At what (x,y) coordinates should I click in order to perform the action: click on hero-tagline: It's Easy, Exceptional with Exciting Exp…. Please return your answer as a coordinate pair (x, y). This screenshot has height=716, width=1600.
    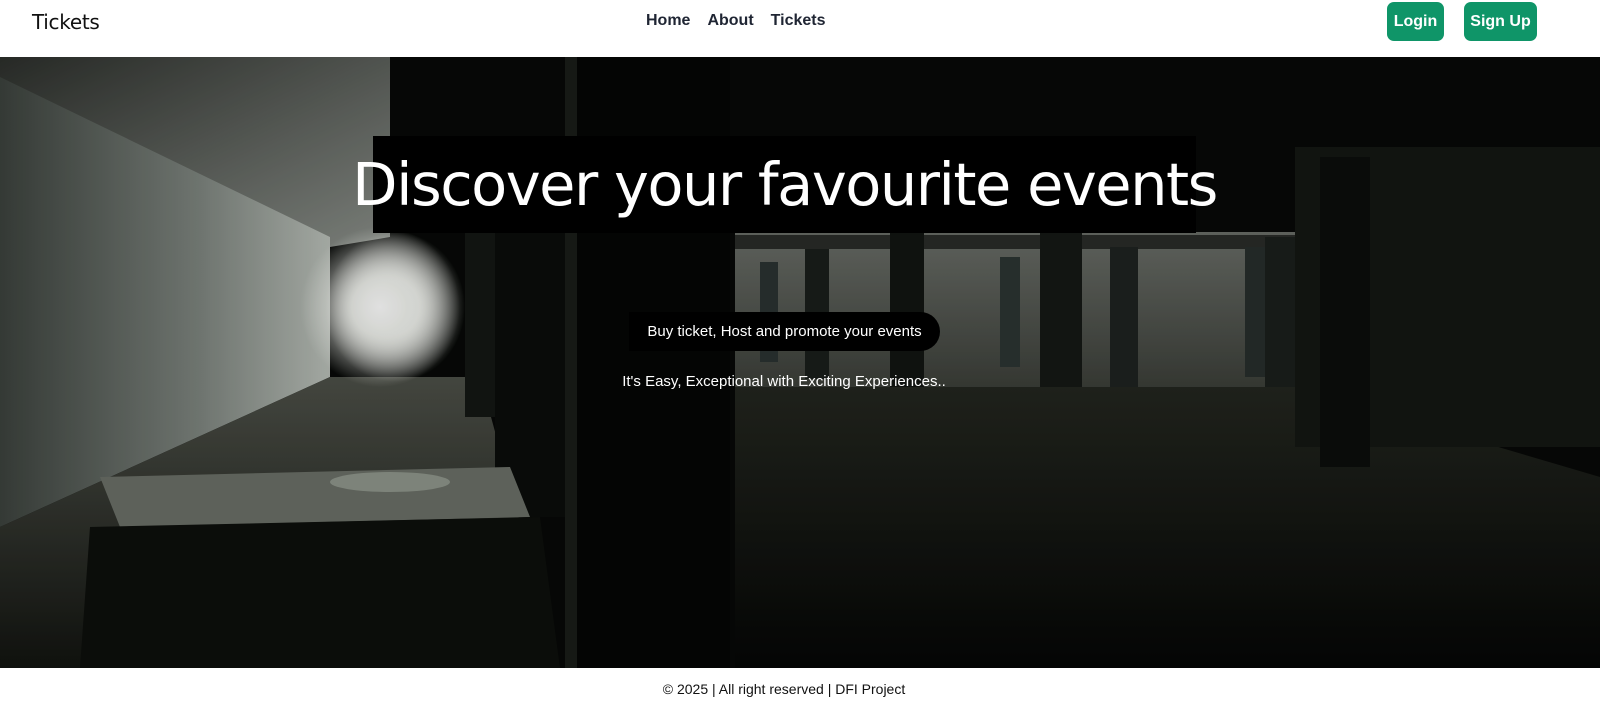
    Looking at the image, I should click on (784, 381).